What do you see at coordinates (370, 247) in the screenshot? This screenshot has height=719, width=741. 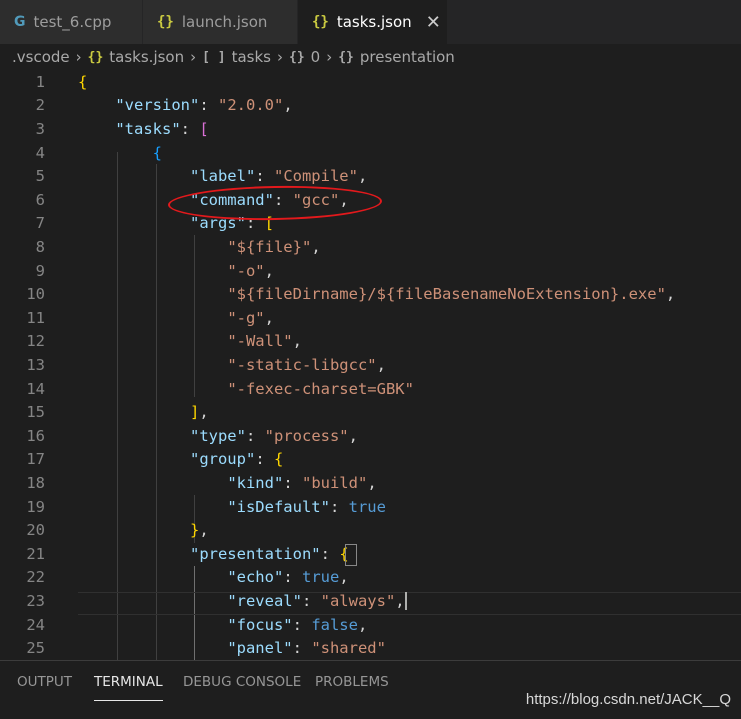 I see `code-line: 8 "${file}",` at bounding box center [370, 247].